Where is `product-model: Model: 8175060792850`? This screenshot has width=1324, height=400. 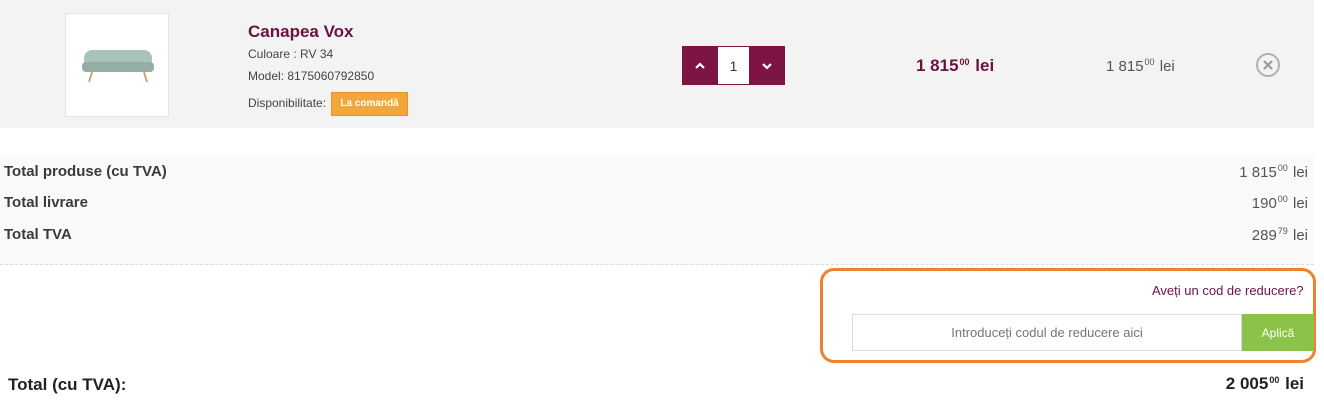 product-model: Model: 8175060792850 is located at coordinates (311, 76).